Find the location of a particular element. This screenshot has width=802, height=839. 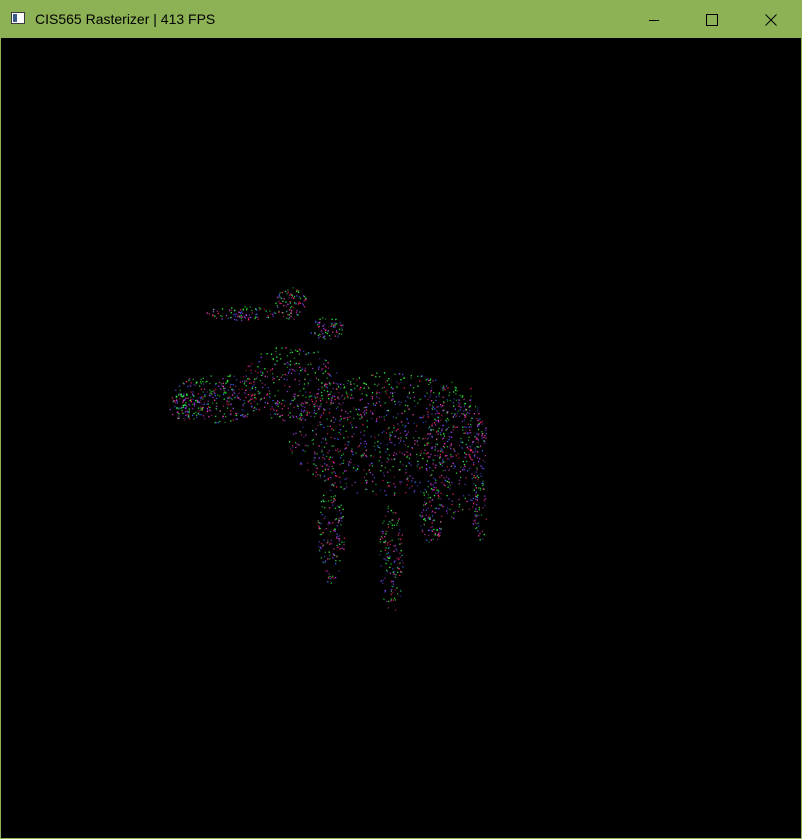

close-button is located at coordinates (771, 19).